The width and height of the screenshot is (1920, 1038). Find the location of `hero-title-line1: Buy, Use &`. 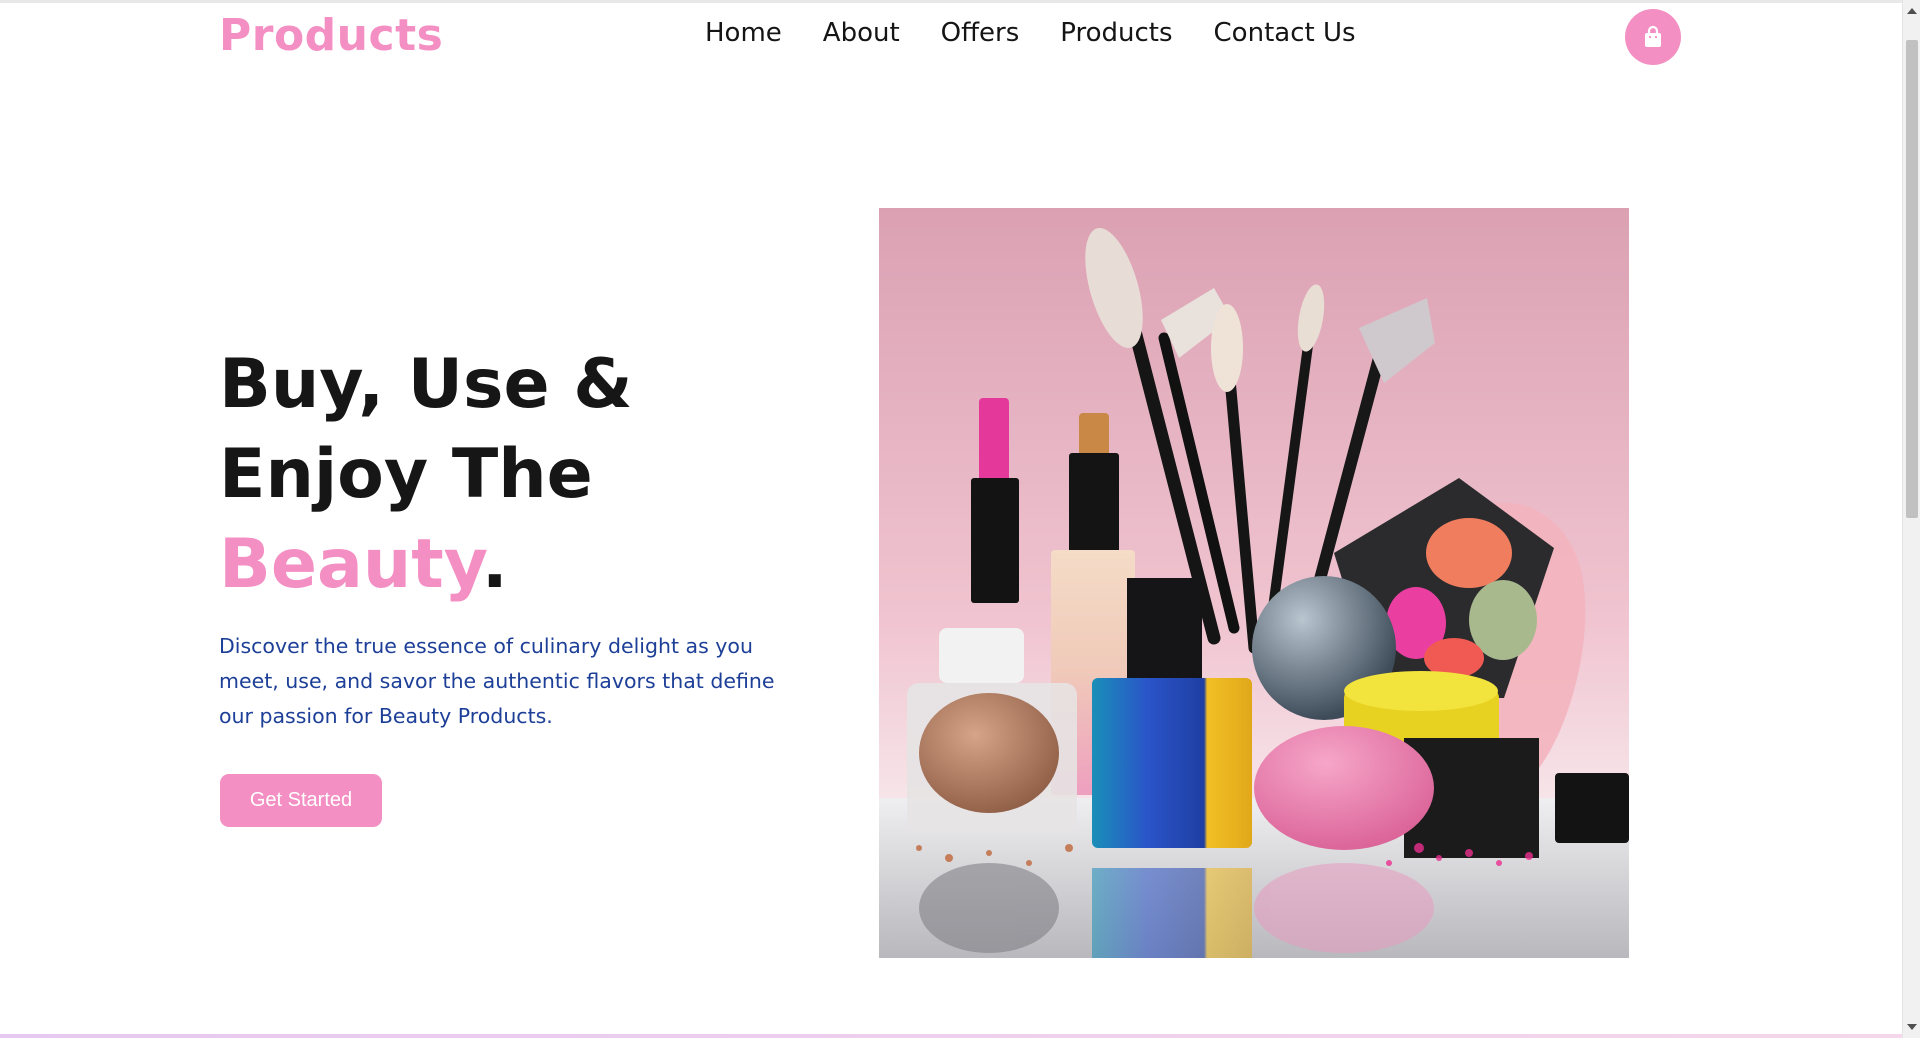

hero-title-line1: Buy, Use & is located at coordinates (426, 384).